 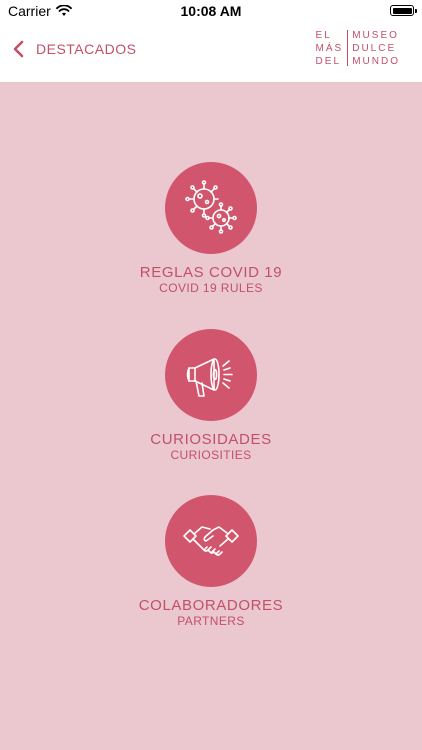 I want to click on back-button: DESTACADOS, so click(x=74, y=49).